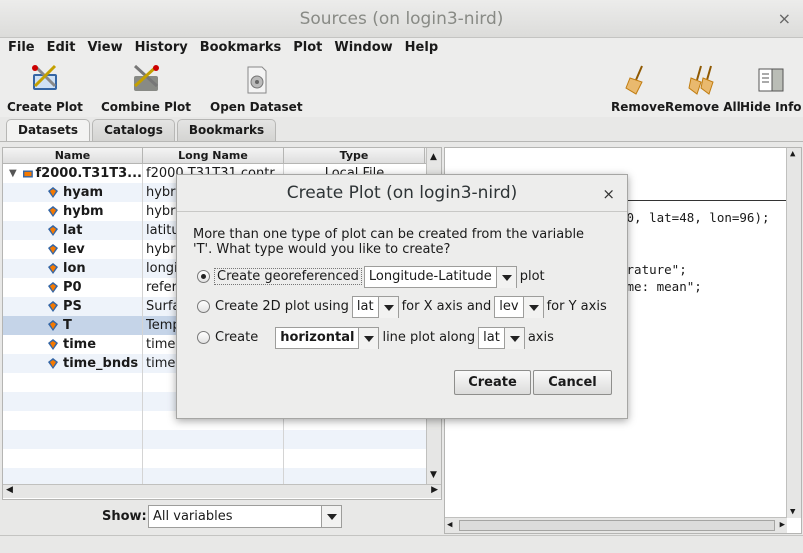 This screenshot has width=803, height=553. What do you see at coordinates (282, 306) in the screenshot?
I see `option-2d-plot-label: Create 2D plot using` at bounding box center [282, 306].